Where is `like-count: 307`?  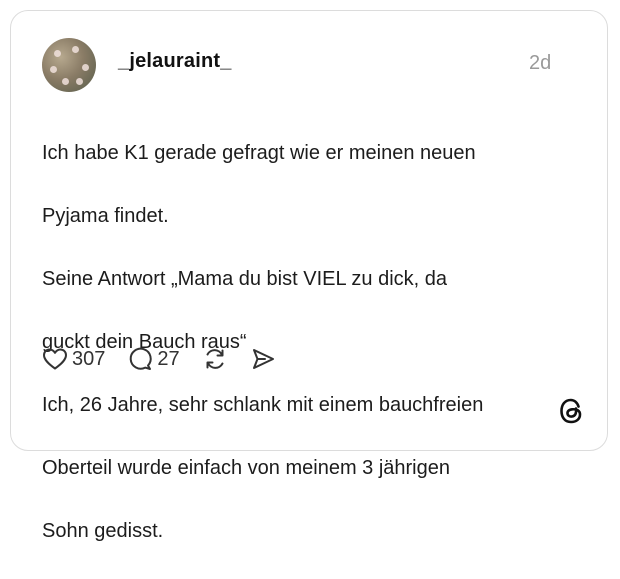 like-count: 307 is located at coordinates (89, 358).